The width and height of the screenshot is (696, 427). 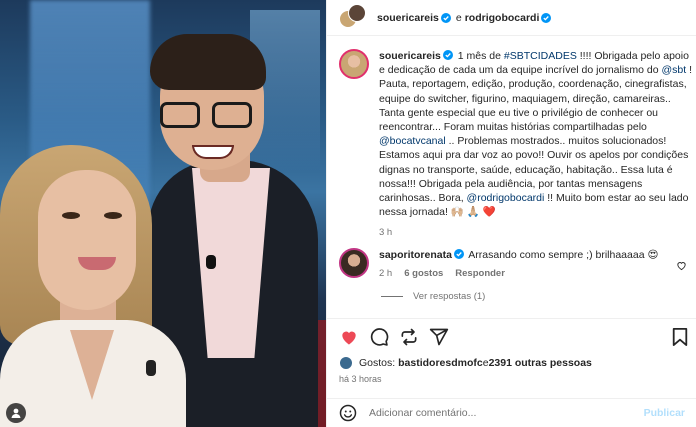 I want to click on hashtag-link: #SBTCIDADES, so click(x=540, y=56).